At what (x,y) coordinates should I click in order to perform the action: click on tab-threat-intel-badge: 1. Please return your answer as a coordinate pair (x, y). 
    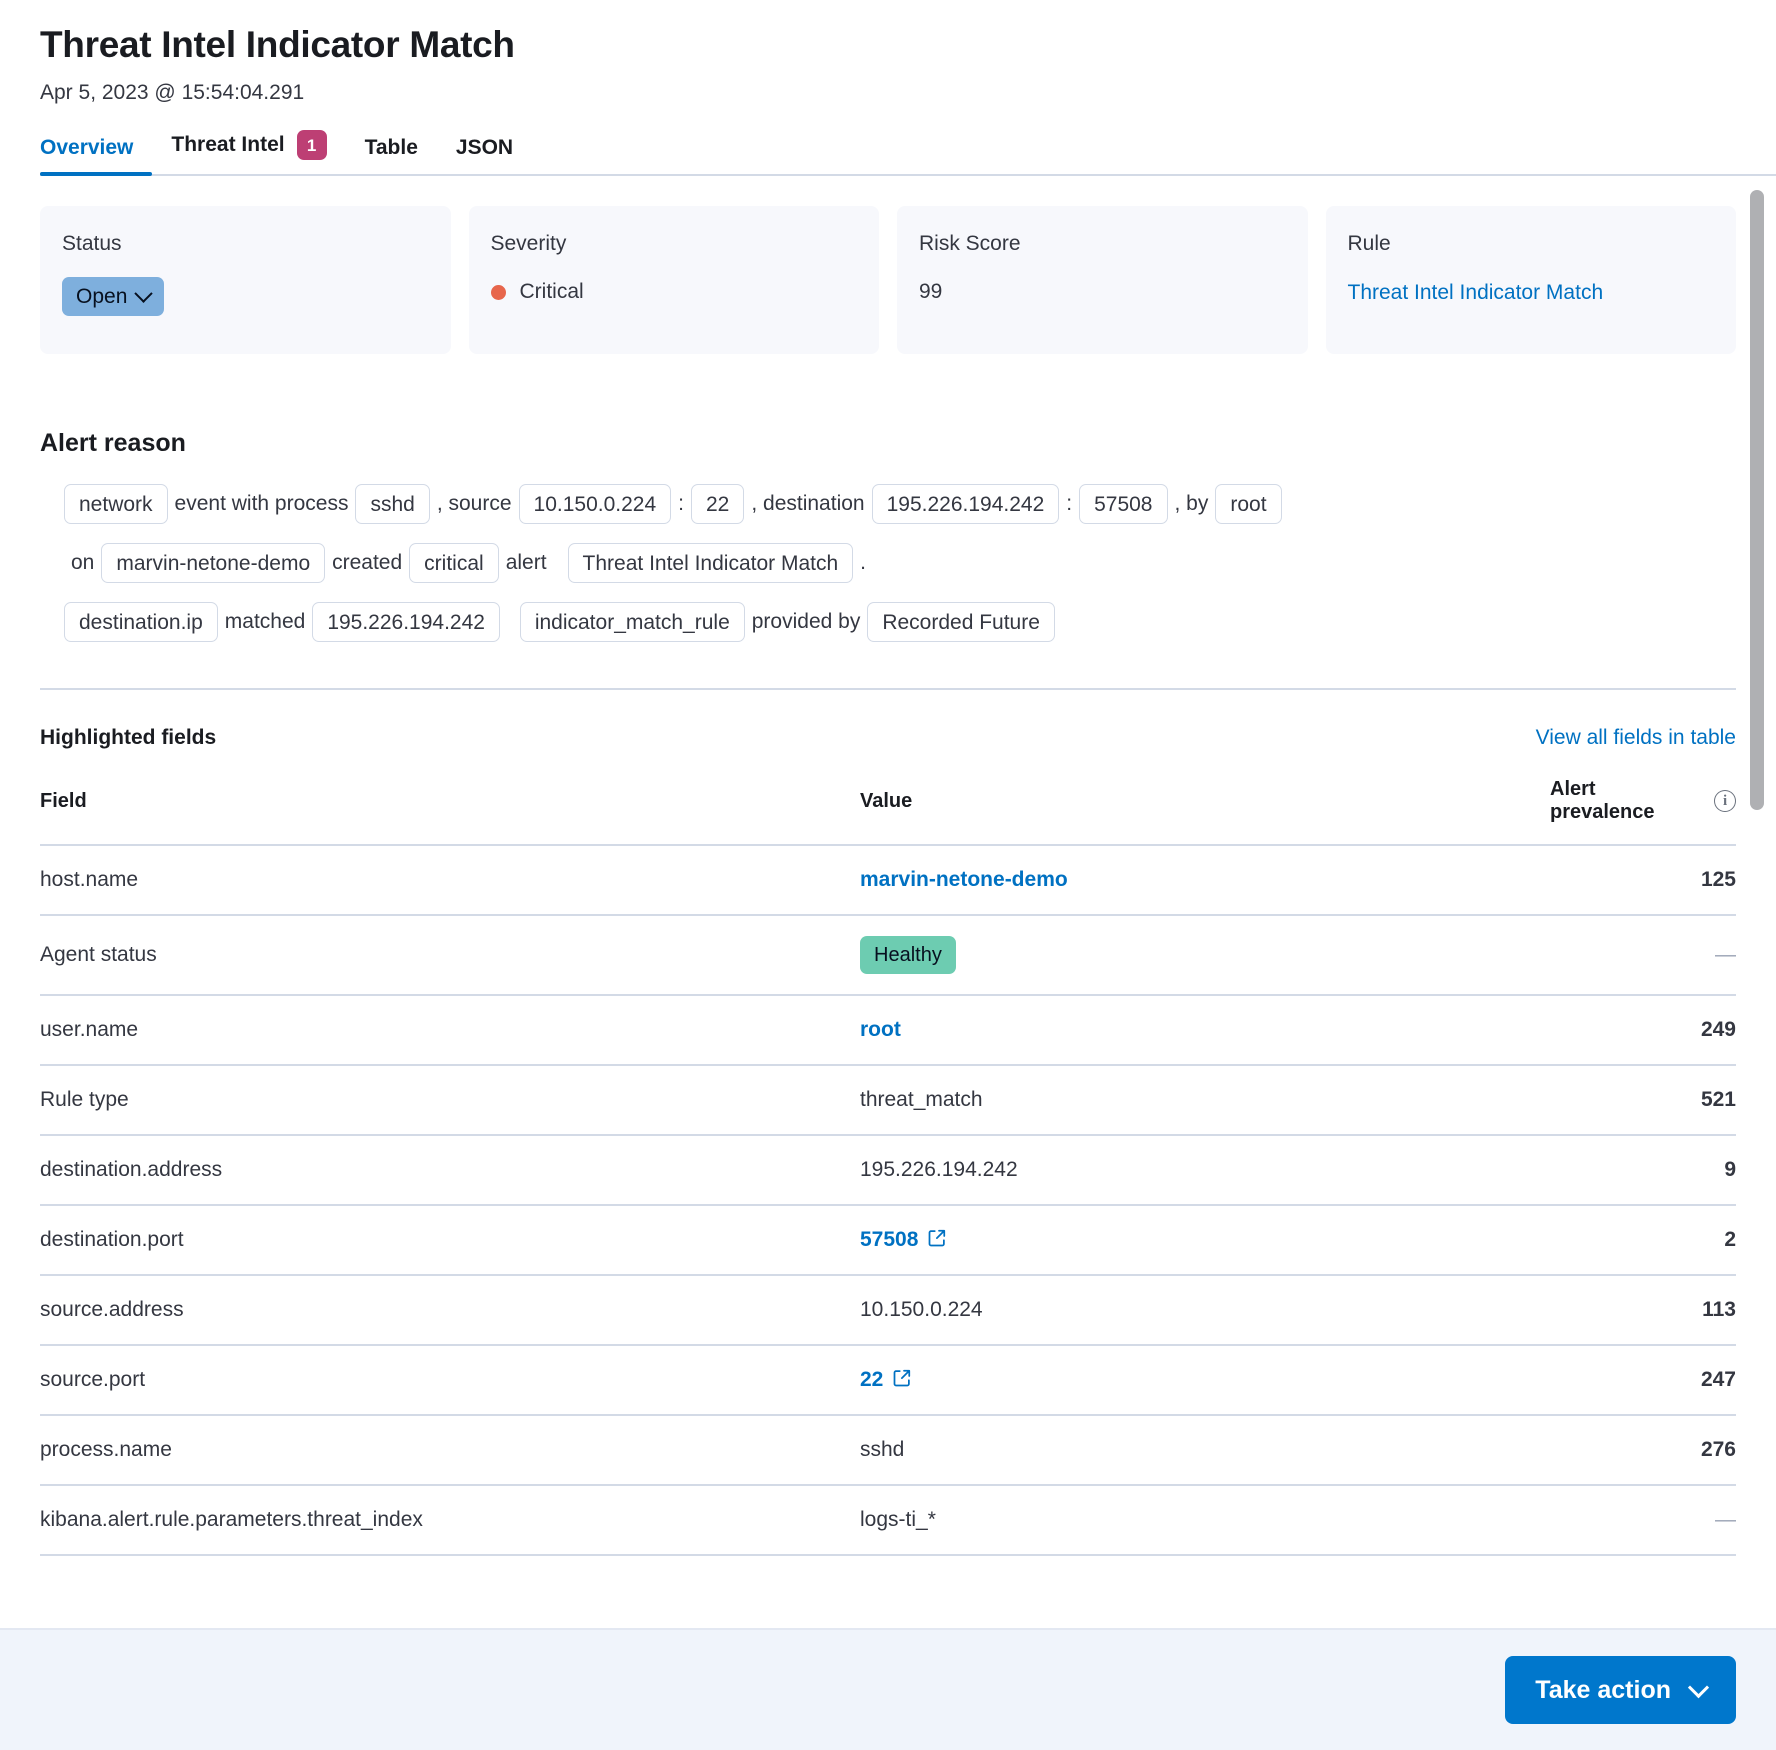
    Looking at the image, I should click on (311, 145).